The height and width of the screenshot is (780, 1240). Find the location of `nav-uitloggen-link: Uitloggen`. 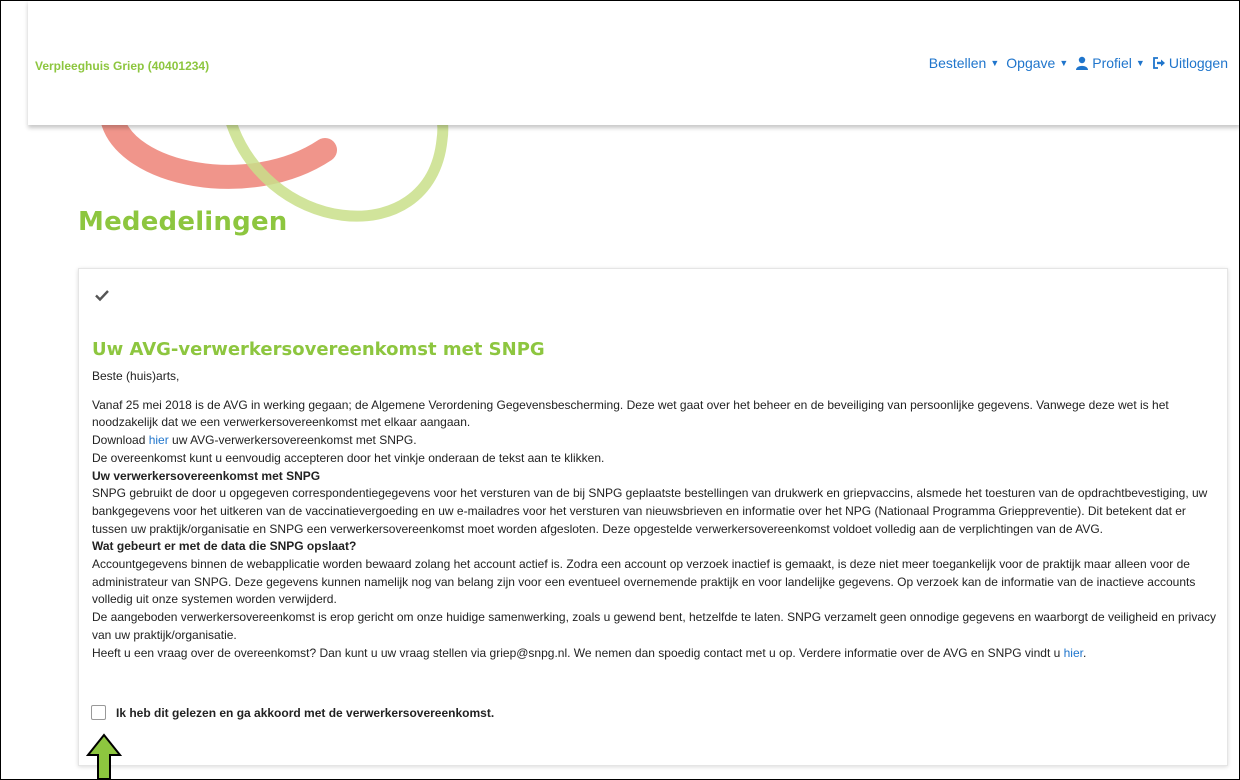

nav-uitloggen-link: Uitloggen is located at coordinates (1190, 63).